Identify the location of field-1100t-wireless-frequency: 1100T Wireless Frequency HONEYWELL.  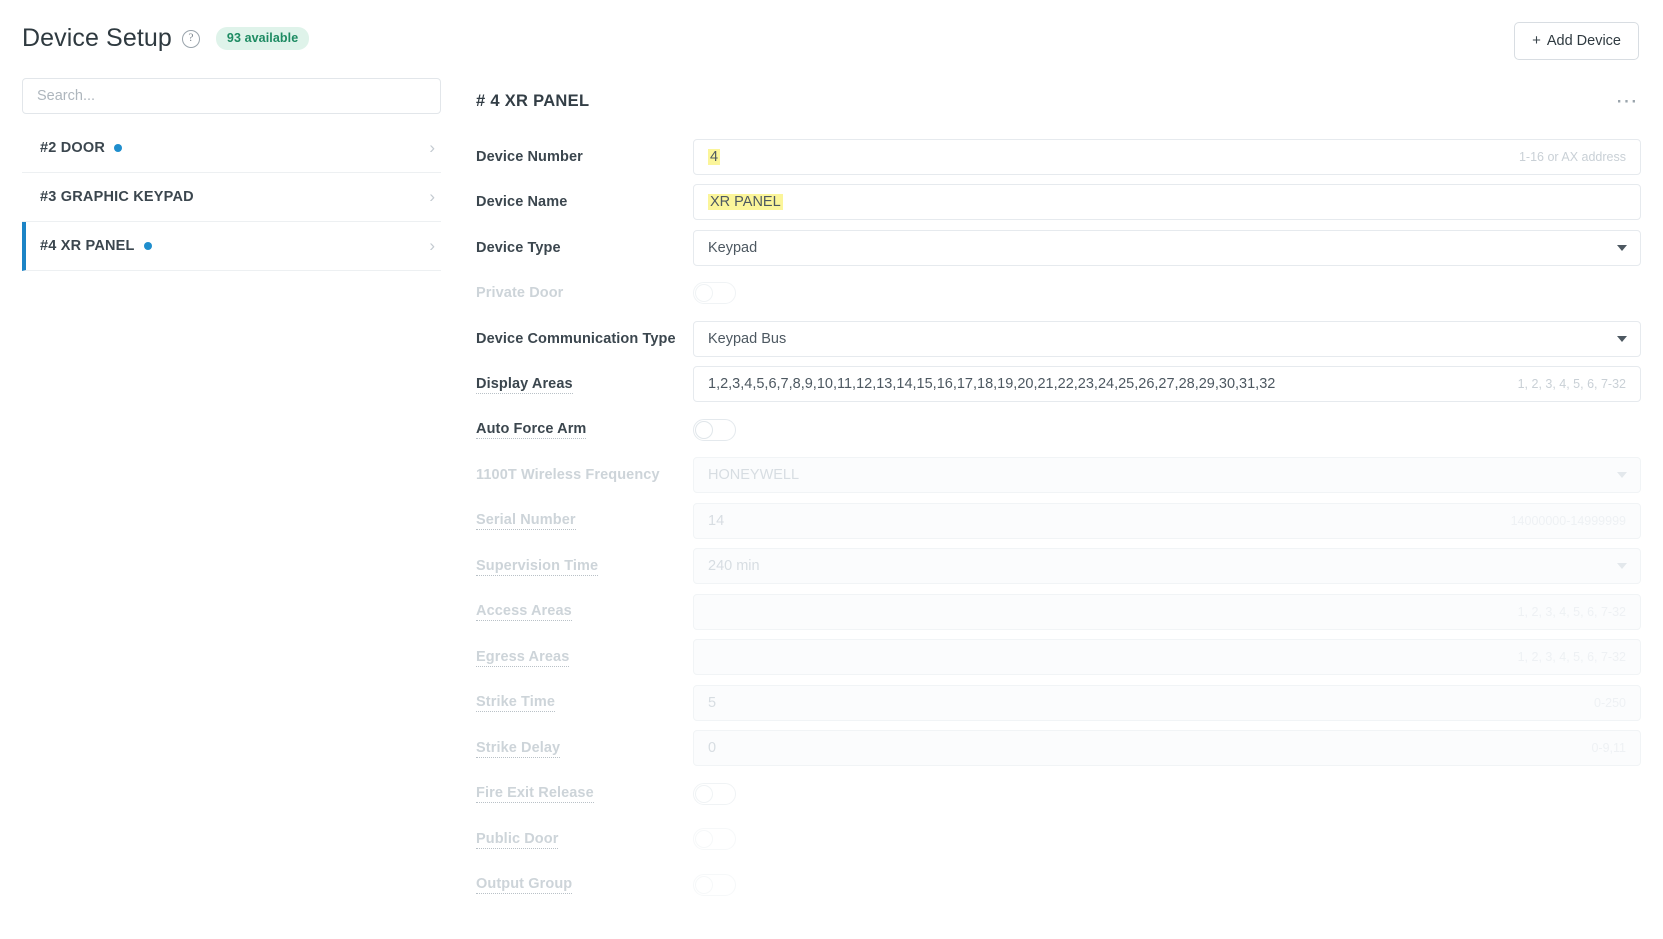
(1058, 476).